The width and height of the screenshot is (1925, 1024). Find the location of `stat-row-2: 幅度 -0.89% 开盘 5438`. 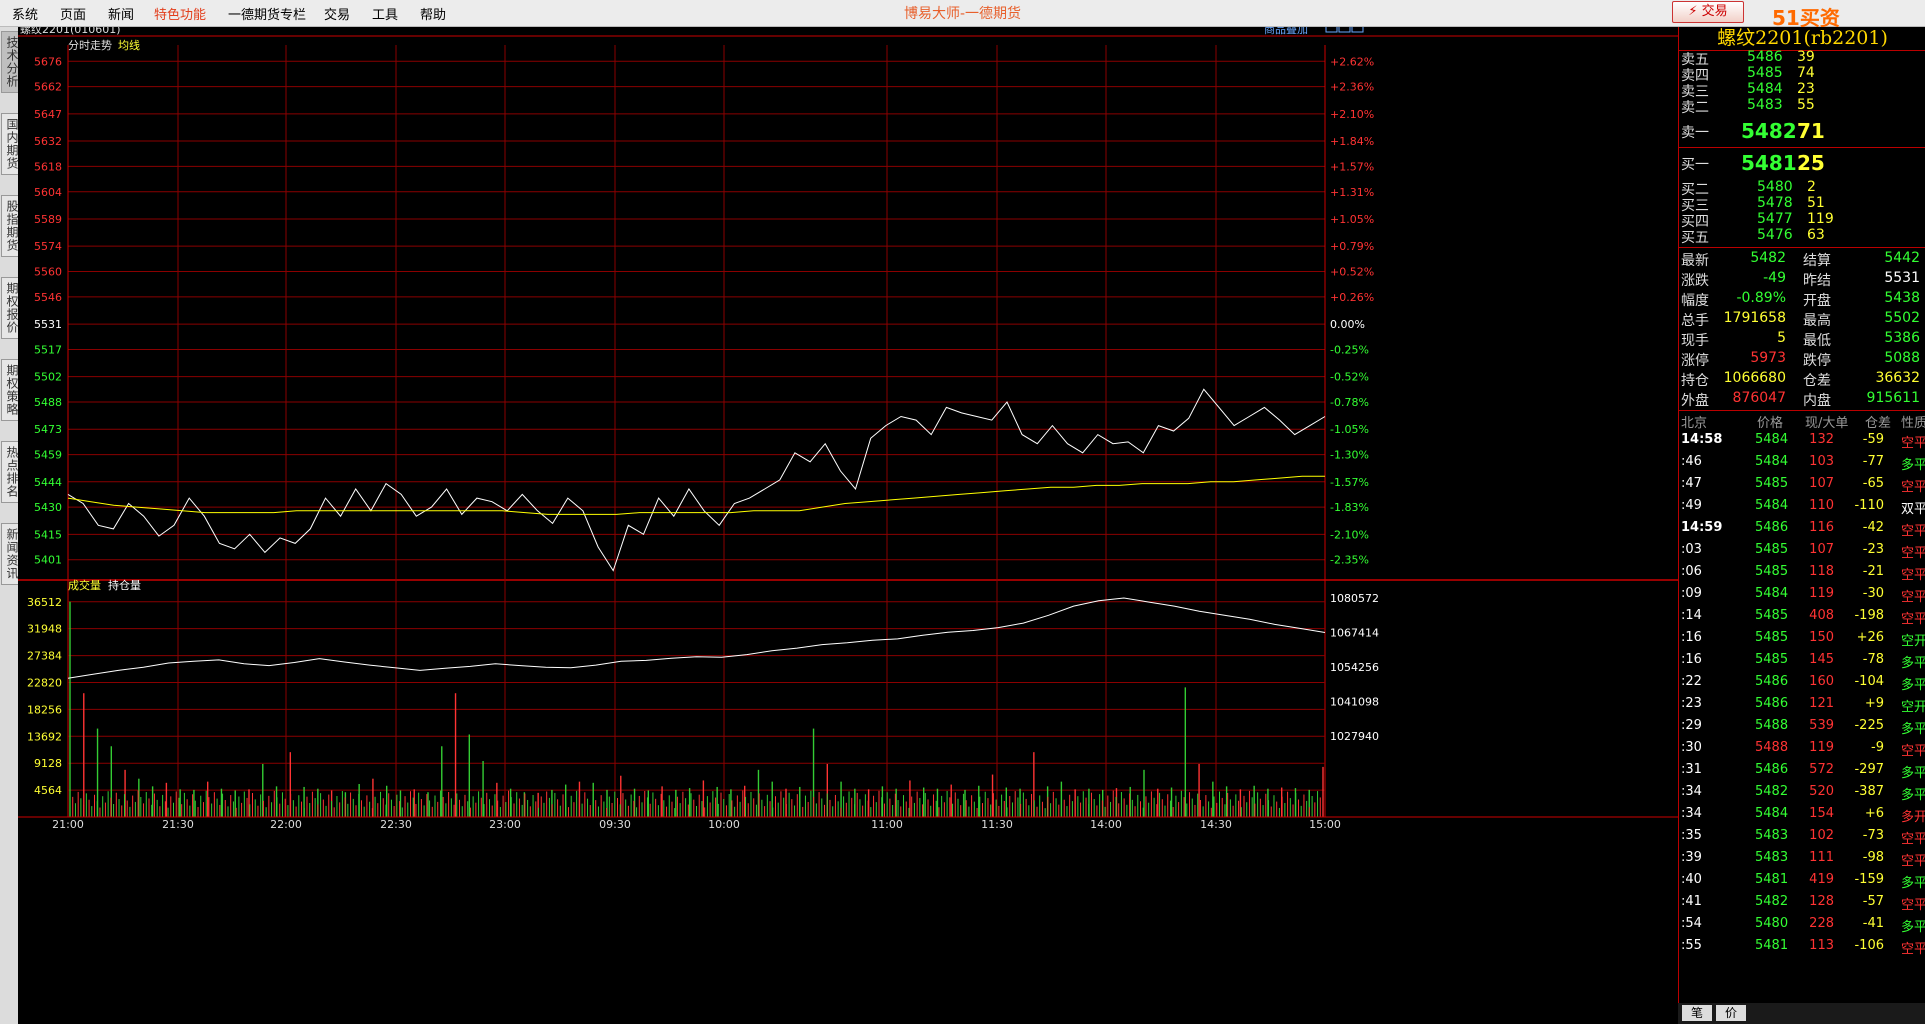

stat-row-2: 幅度 -0.89% 开盘 5438 is located at coordinates (1802, 300).